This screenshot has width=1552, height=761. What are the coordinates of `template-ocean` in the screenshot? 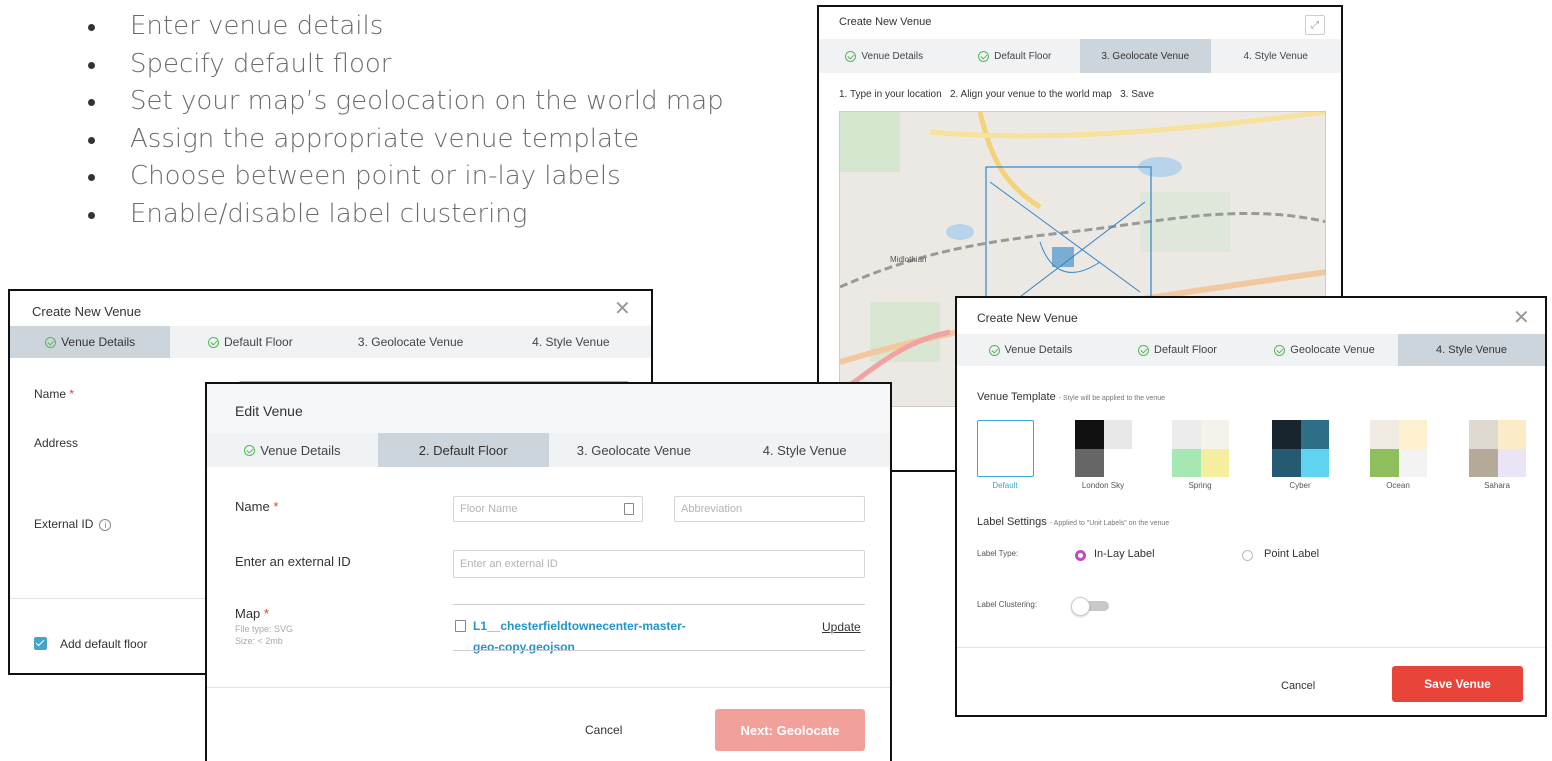 It's located at (1398, 448).